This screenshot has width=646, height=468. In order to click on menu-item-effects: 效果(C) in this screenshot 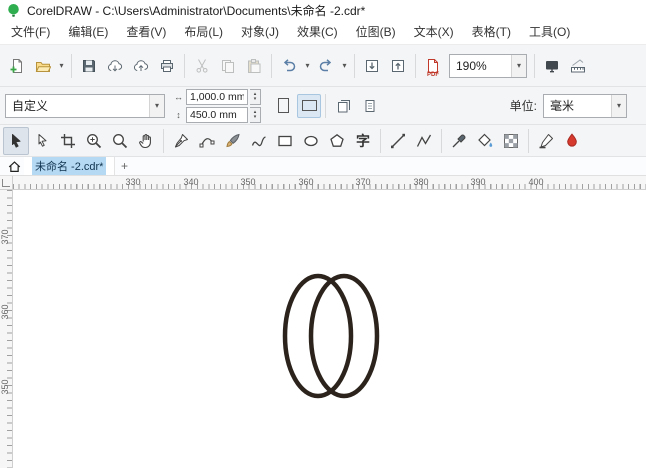, I will do `click(317, 32)`.